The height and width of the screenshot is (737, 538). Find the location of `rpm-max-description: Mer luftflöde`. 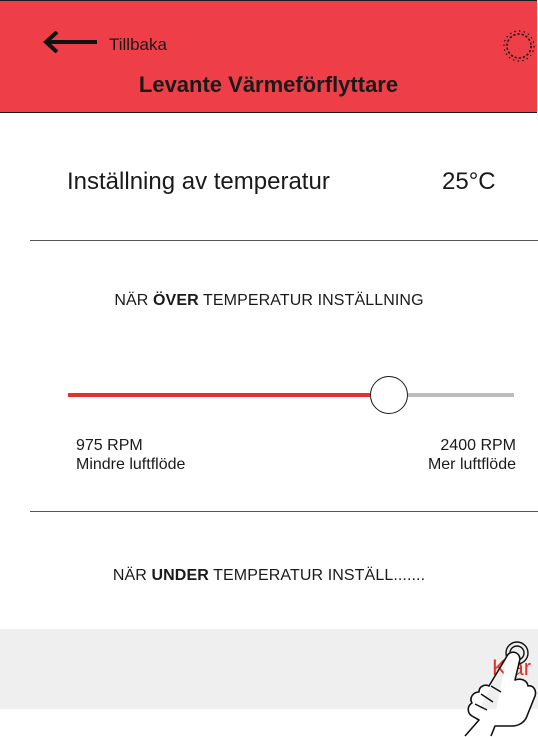

rpm-max-description: Mer luftflöde is located at coordinates (471, 464).